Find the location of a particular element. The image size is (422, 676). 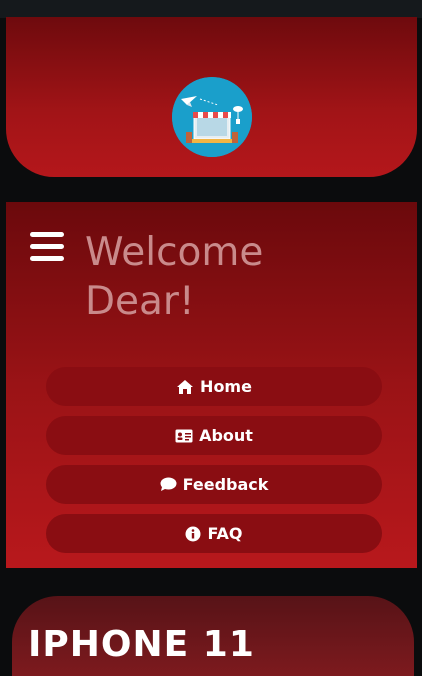

welcome-heading: Welcome Dear! is located at coordinates (235, 277).